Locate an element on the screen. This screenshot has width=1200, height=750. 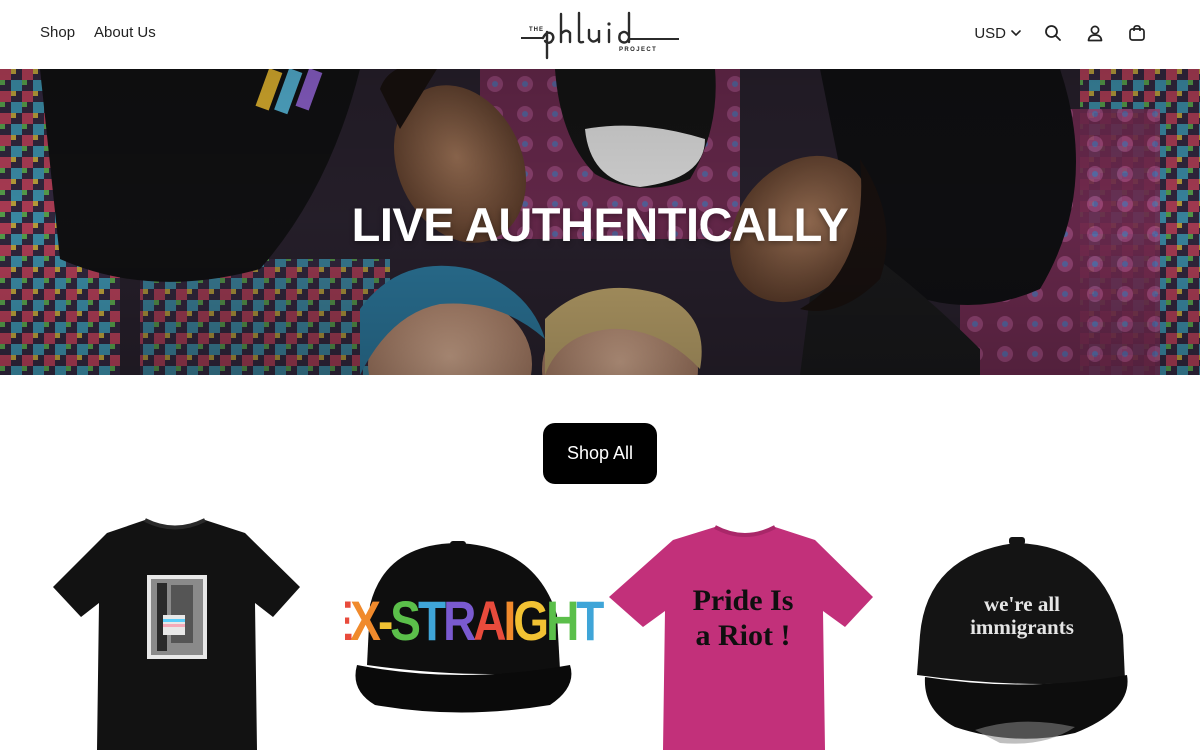
currency-label: USD is located at coordinates (990, 33).